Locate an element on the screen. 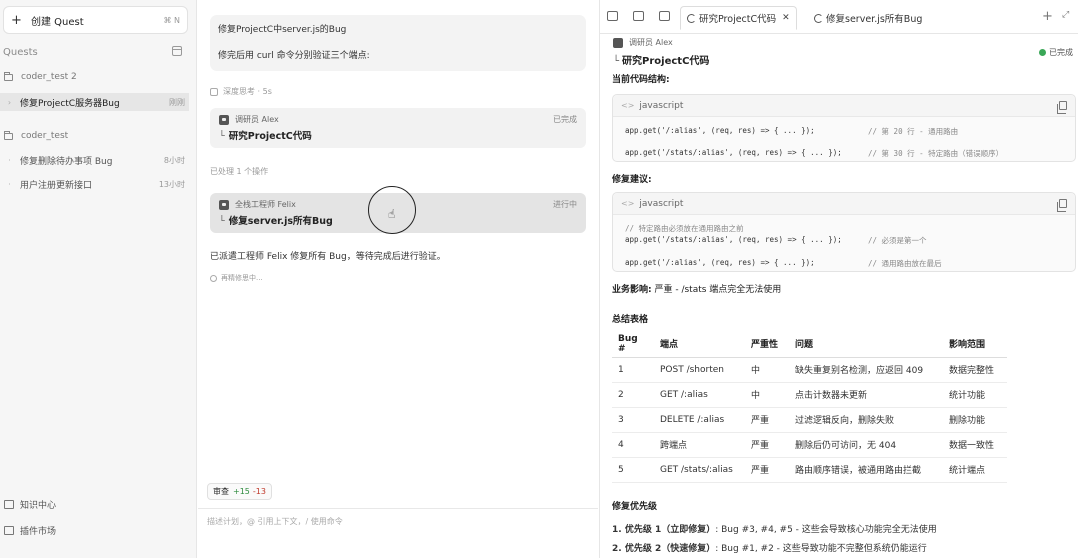  agent-task: 研究ProjectC代码 is located at coordinates (666, 61).